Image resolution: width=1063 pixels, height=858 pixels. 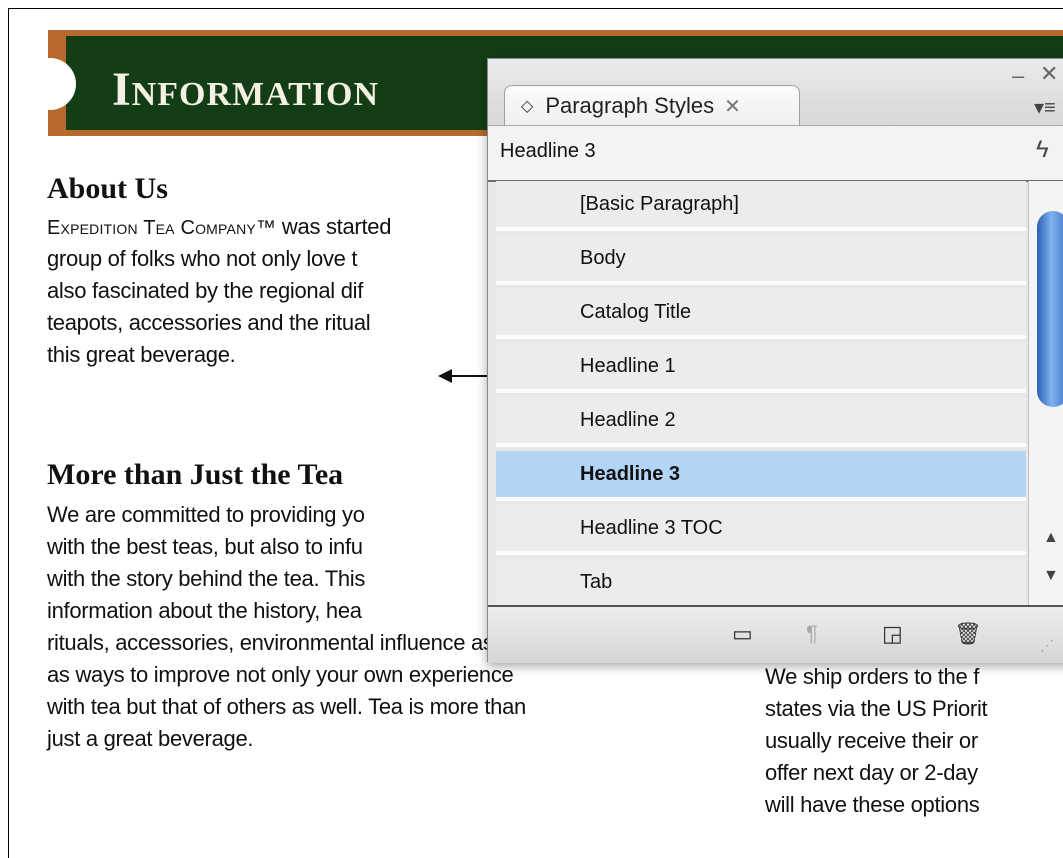 I want to click on shipping-line-1: states via the US Priorit, so click(x=876, y=708).